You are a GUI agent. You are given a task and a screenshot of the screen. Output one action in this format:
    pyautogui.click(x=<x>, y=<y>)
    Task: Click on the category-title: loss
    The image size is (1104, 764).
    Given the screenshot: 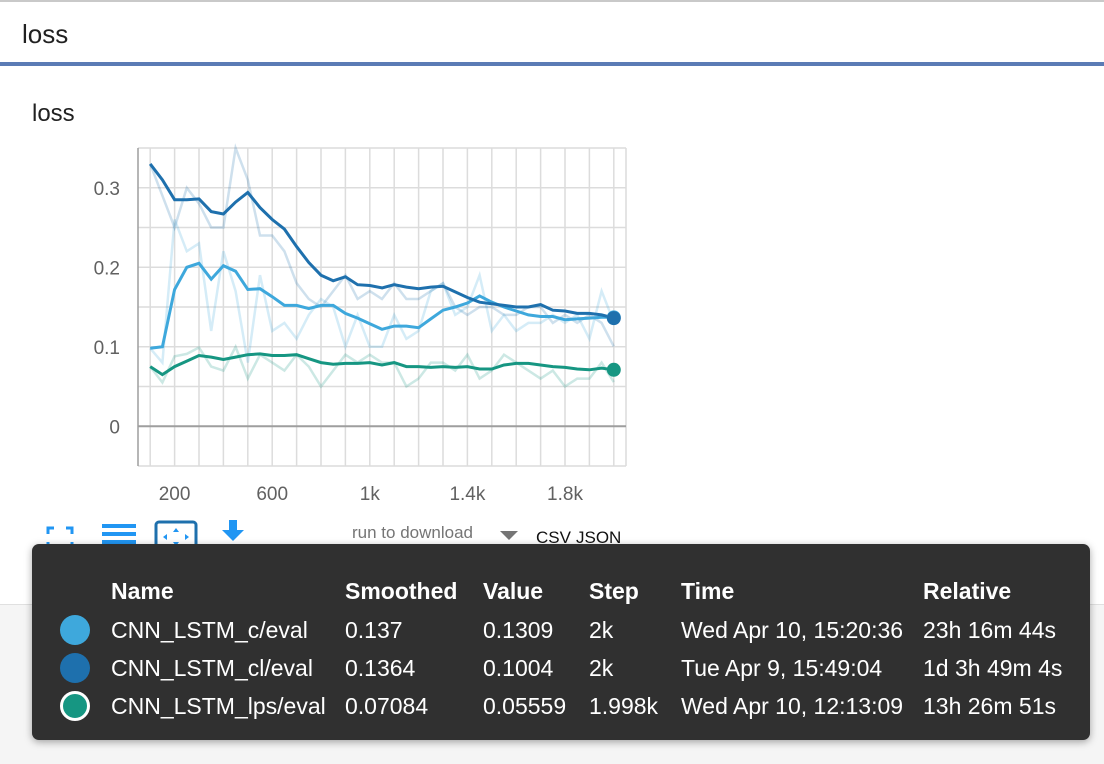 What is the action you would take?
    pyautogui.click(x=45, y=34)
    